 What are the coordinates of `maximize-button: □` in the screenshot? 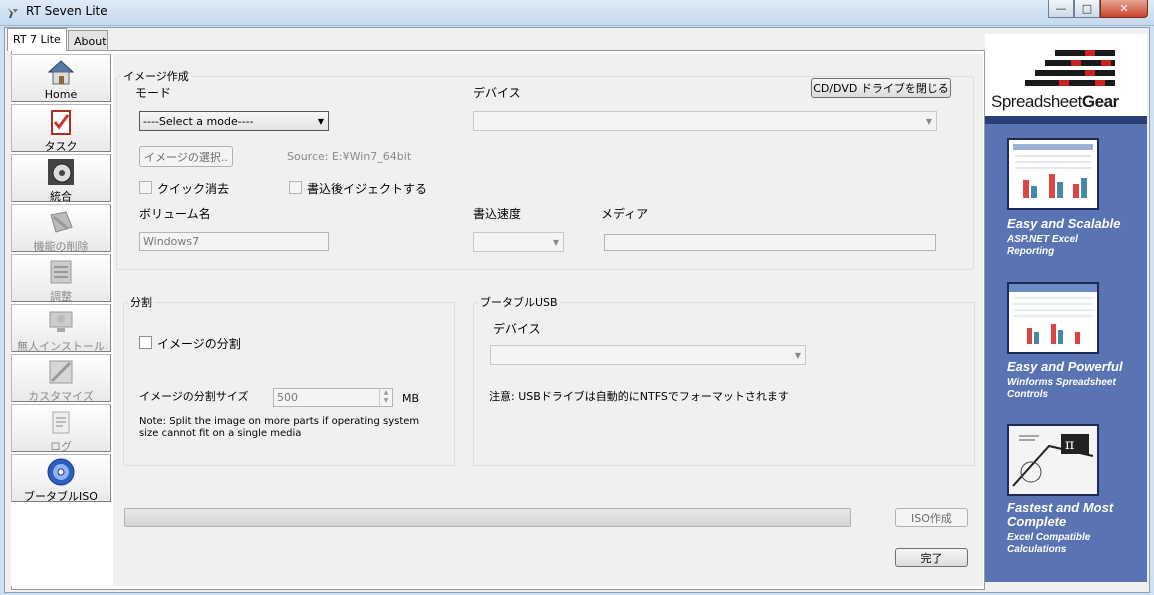 It's located at (1087, 9).